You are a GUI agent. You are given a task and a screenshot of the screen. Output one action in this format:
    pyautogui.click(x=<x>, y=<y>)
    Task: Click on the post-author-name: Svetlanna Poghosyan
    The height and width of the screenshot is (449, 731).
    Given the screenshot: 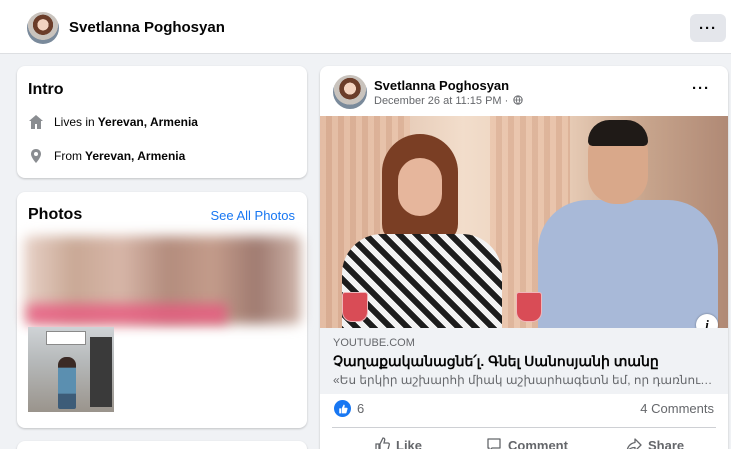 What is the action you would take?
    pyautogui.click(x=441, y=85)
    